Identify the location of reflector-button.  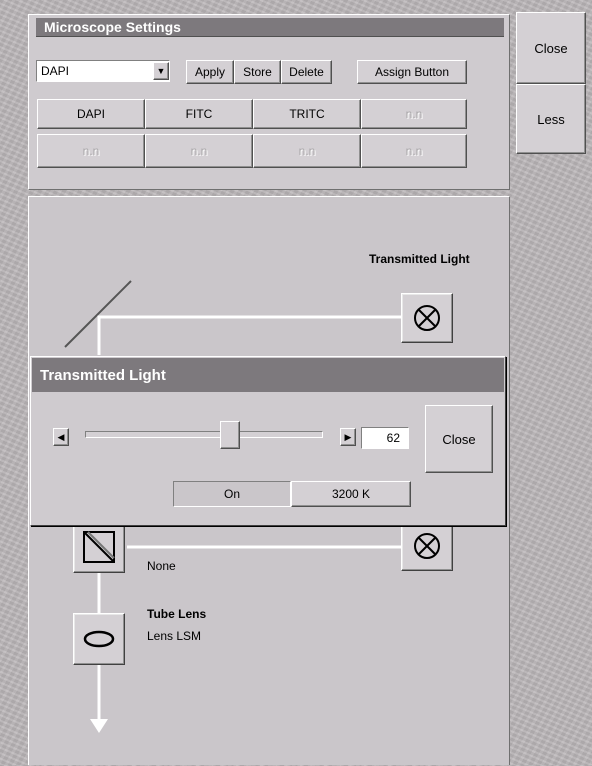
(99, 547).